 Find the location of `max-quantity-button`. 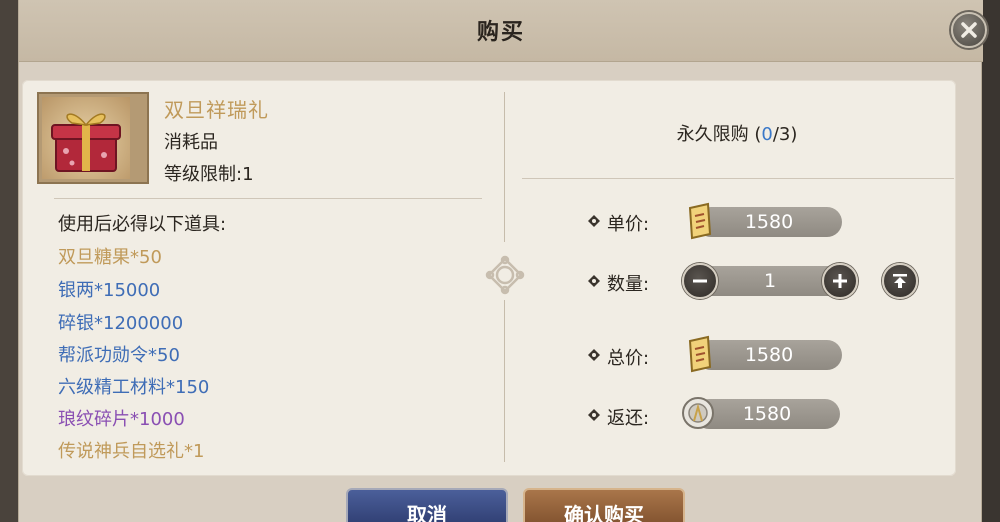

max-quantity-button is located at coordinates (900, 281).